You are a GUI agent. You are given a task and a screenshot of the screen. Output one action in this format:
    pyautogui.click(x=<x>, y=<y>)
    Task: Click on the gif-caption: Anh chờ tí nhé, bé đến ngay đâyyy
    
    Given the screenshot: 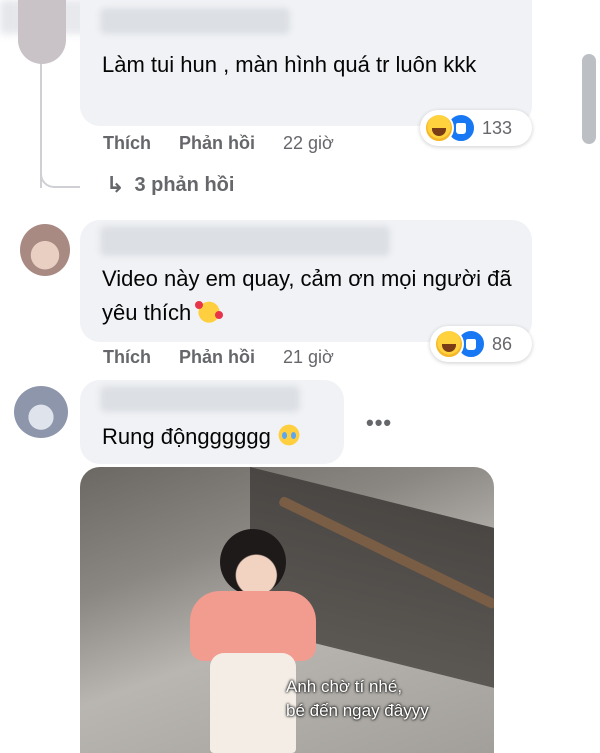 What is the action you would take?
    pyautogui.click(x=357, y=698)
    